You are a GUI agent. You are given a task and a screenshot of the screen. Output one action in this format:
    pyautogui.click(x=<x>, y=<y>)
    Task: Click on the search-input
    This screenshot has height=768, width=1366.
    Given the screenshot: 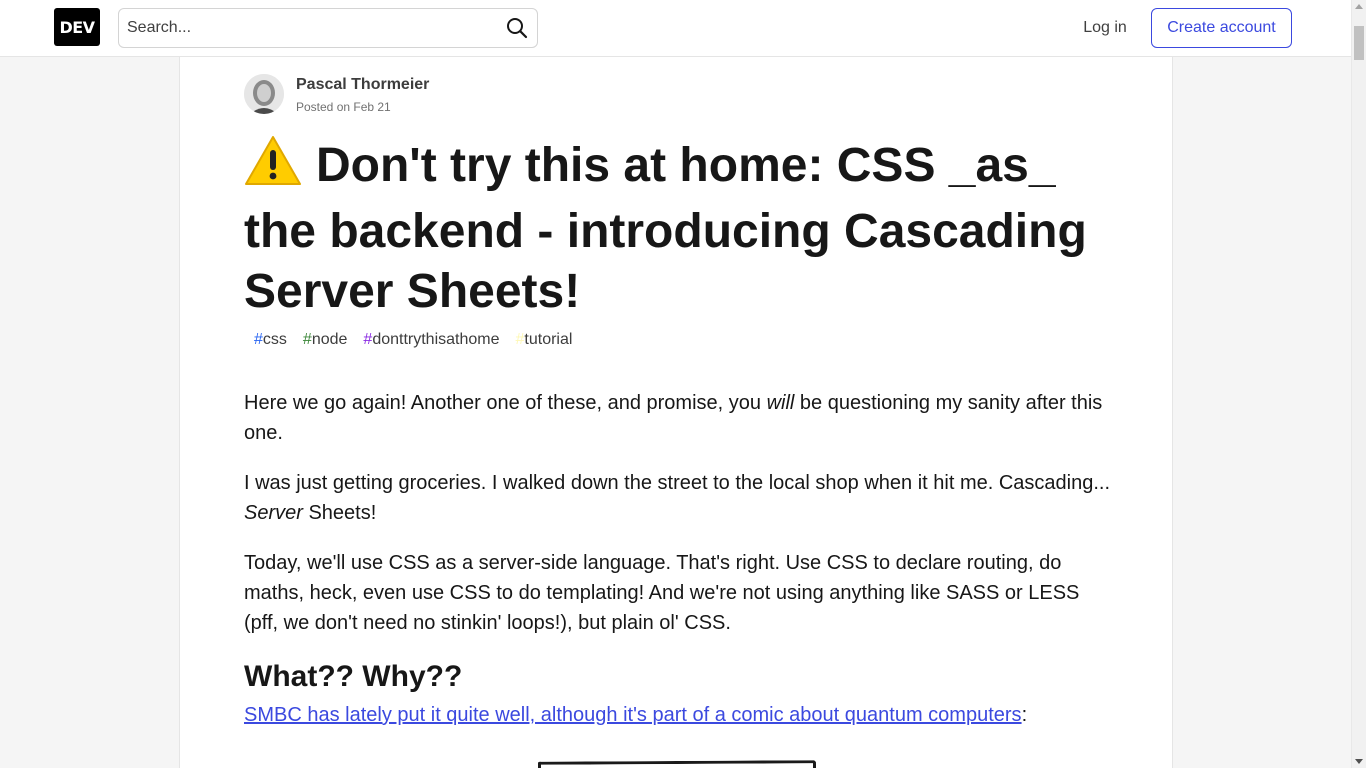 What is the action you would take?
    pyautogui.click(x=309, y=28)
    